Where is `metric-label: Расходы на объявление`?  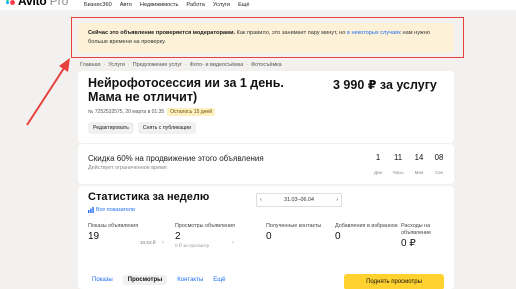 metric-label: Расходы на объявление is located at coordinates (416, 229).